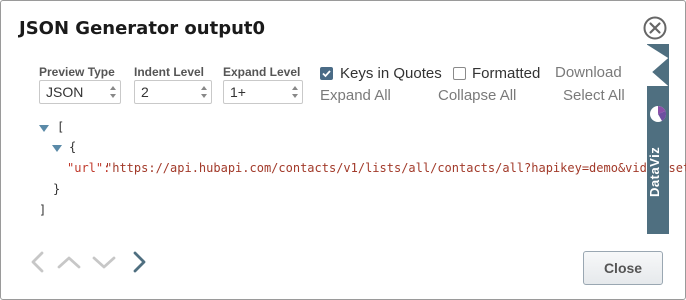 This screenshot has width=686, height=300. I want to click on formatted-label: Formatted, so click(506, 73).